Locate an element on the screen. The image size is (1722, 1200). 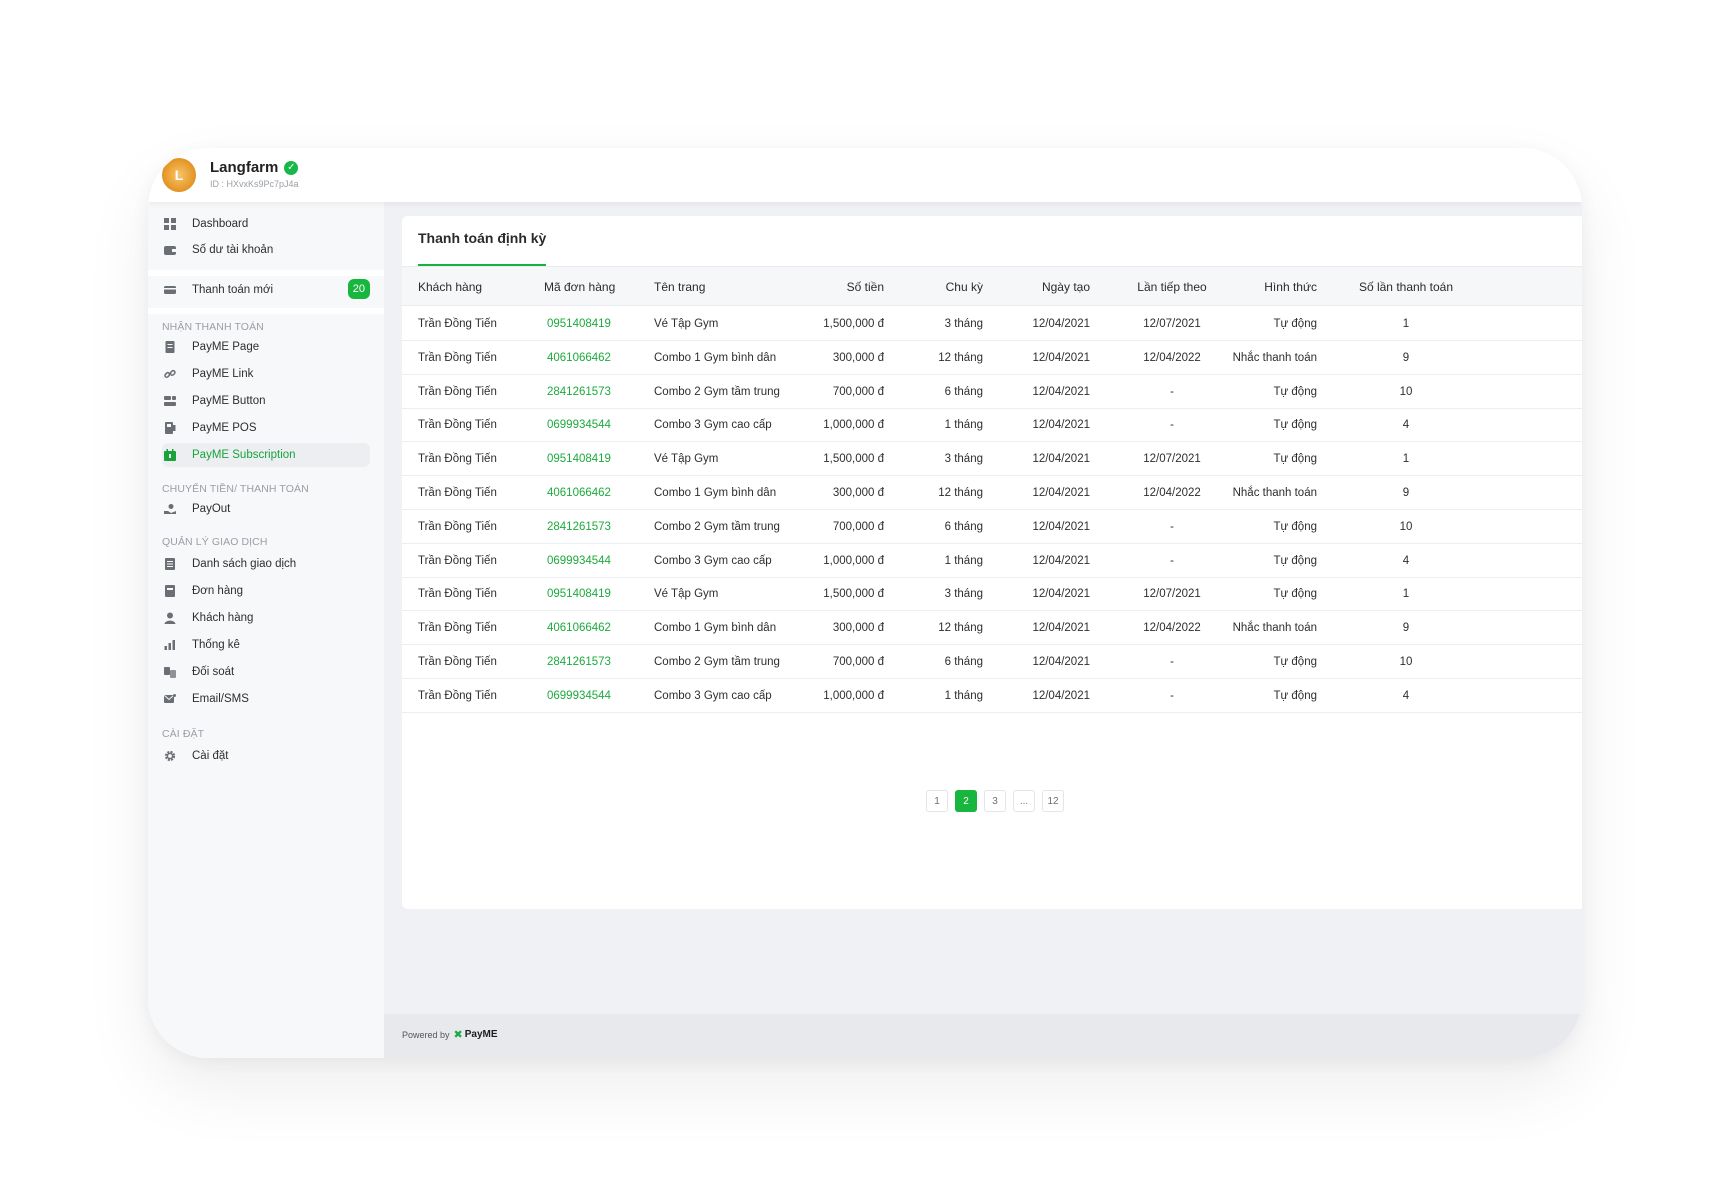
sidebar-item-new-payment: Thanh toán mới 20 is located at coordinates (266, 290).